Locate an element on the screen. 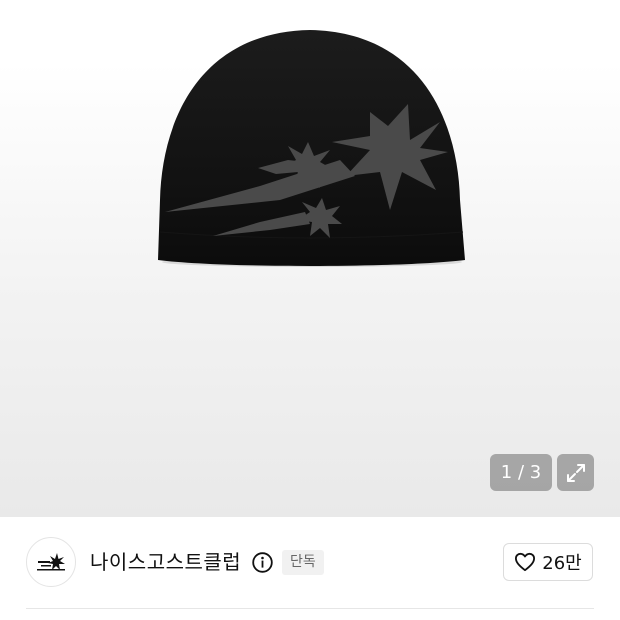 This screenshot has width=620, height=620. star-burst-logo-icon is located at coordinates (51, 562).